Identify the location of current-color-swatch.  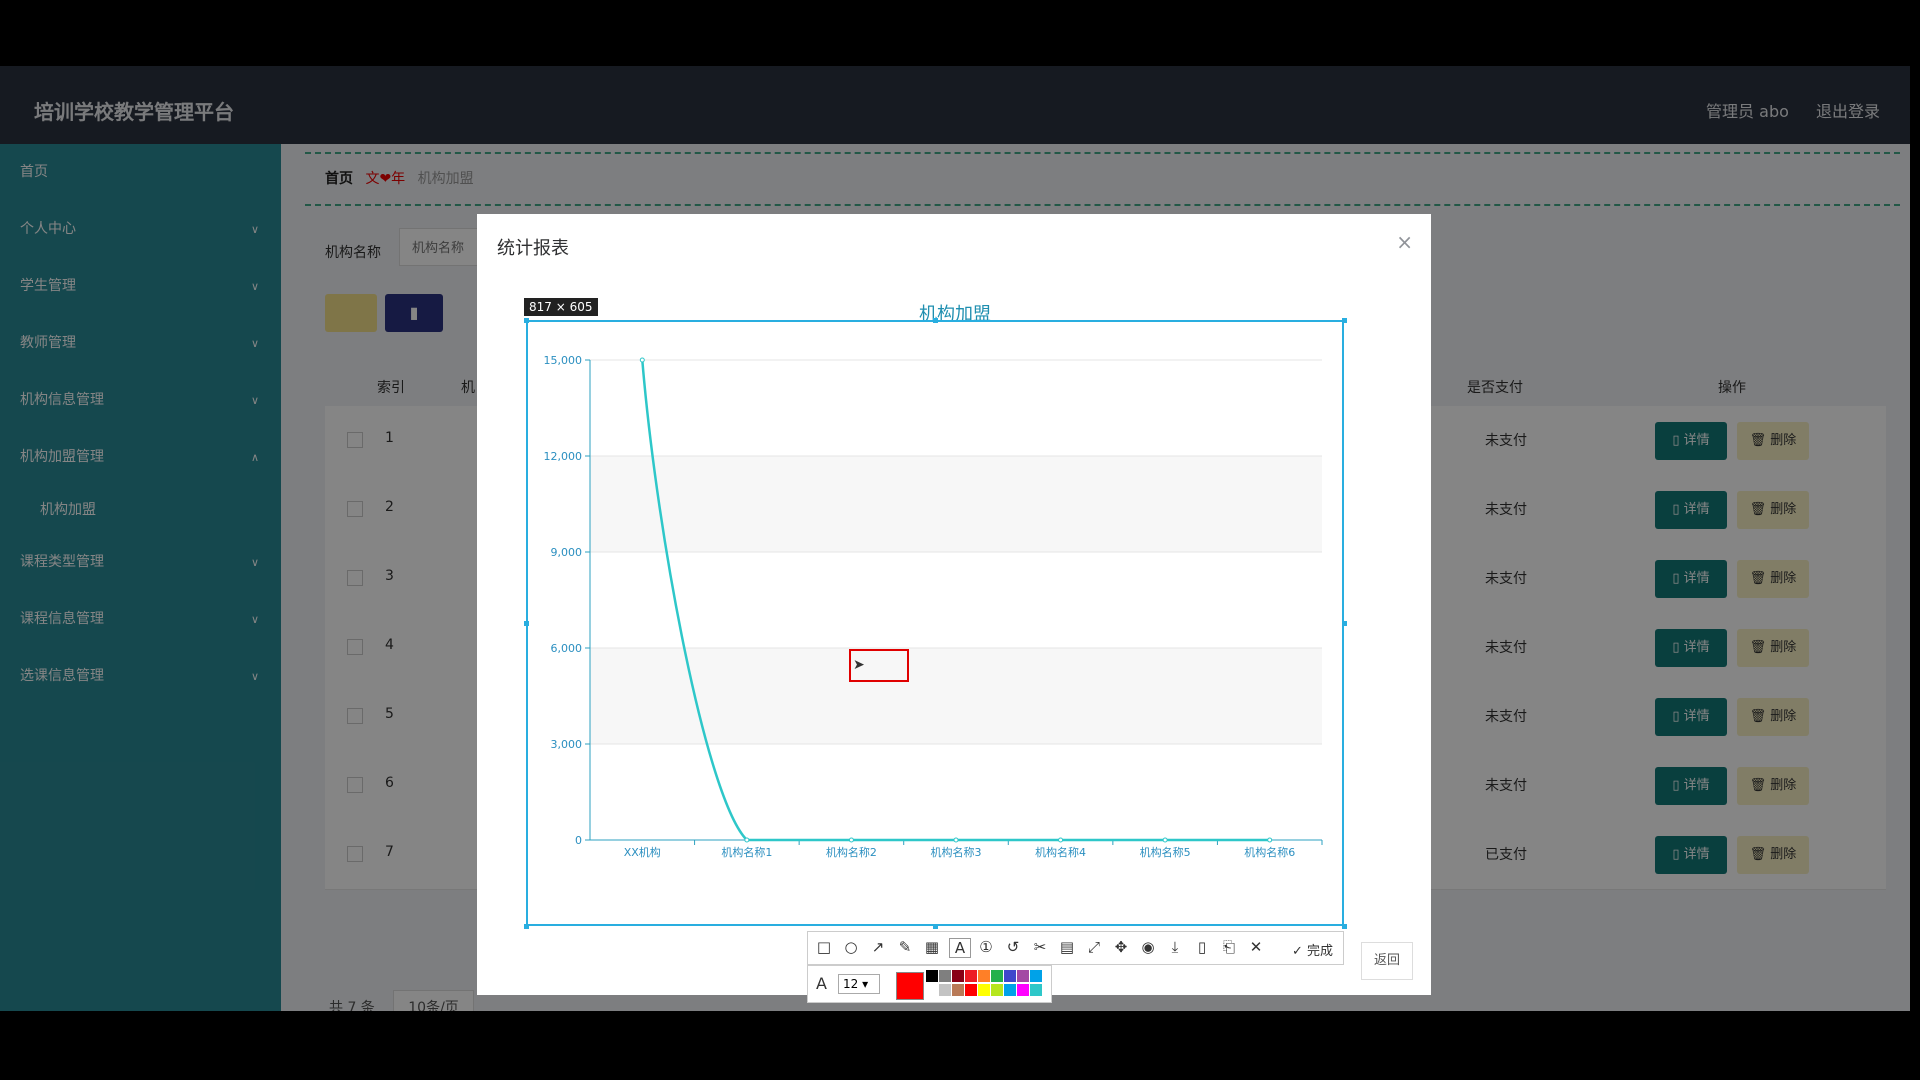
(910, 986).